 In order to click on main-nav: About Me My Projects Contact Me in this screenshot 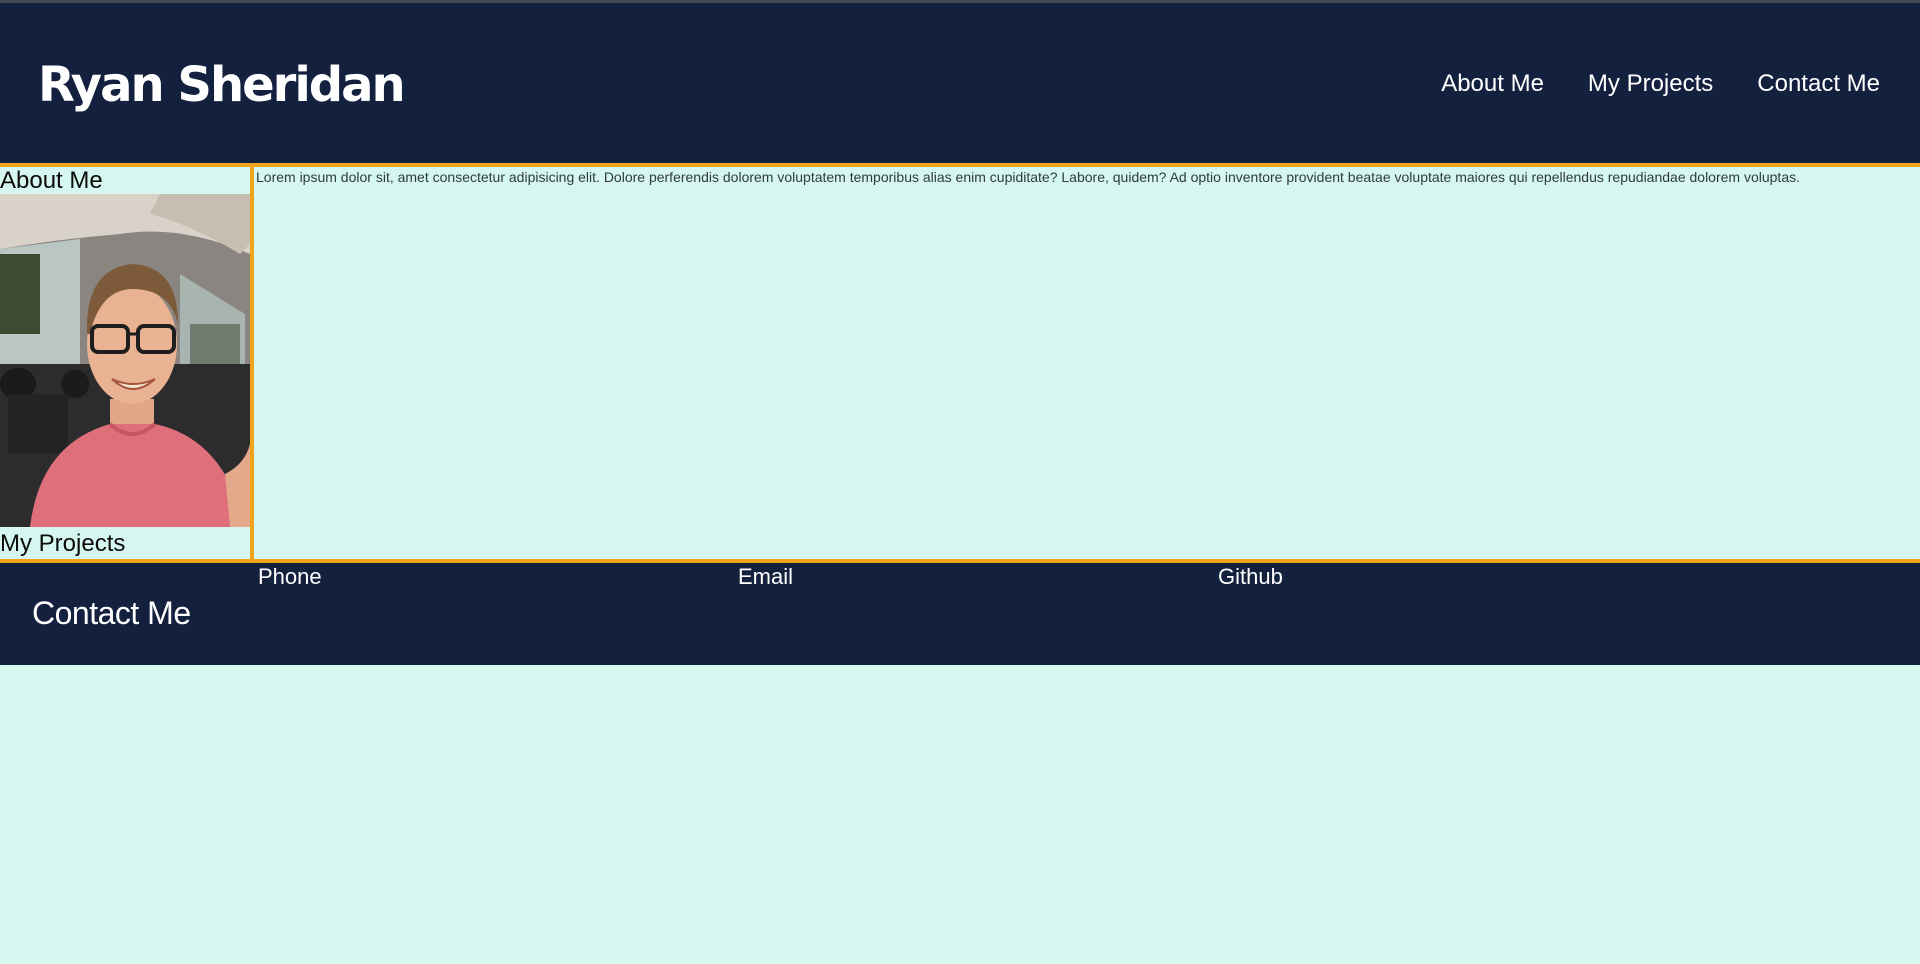, I will do `click(1660, 84)`.